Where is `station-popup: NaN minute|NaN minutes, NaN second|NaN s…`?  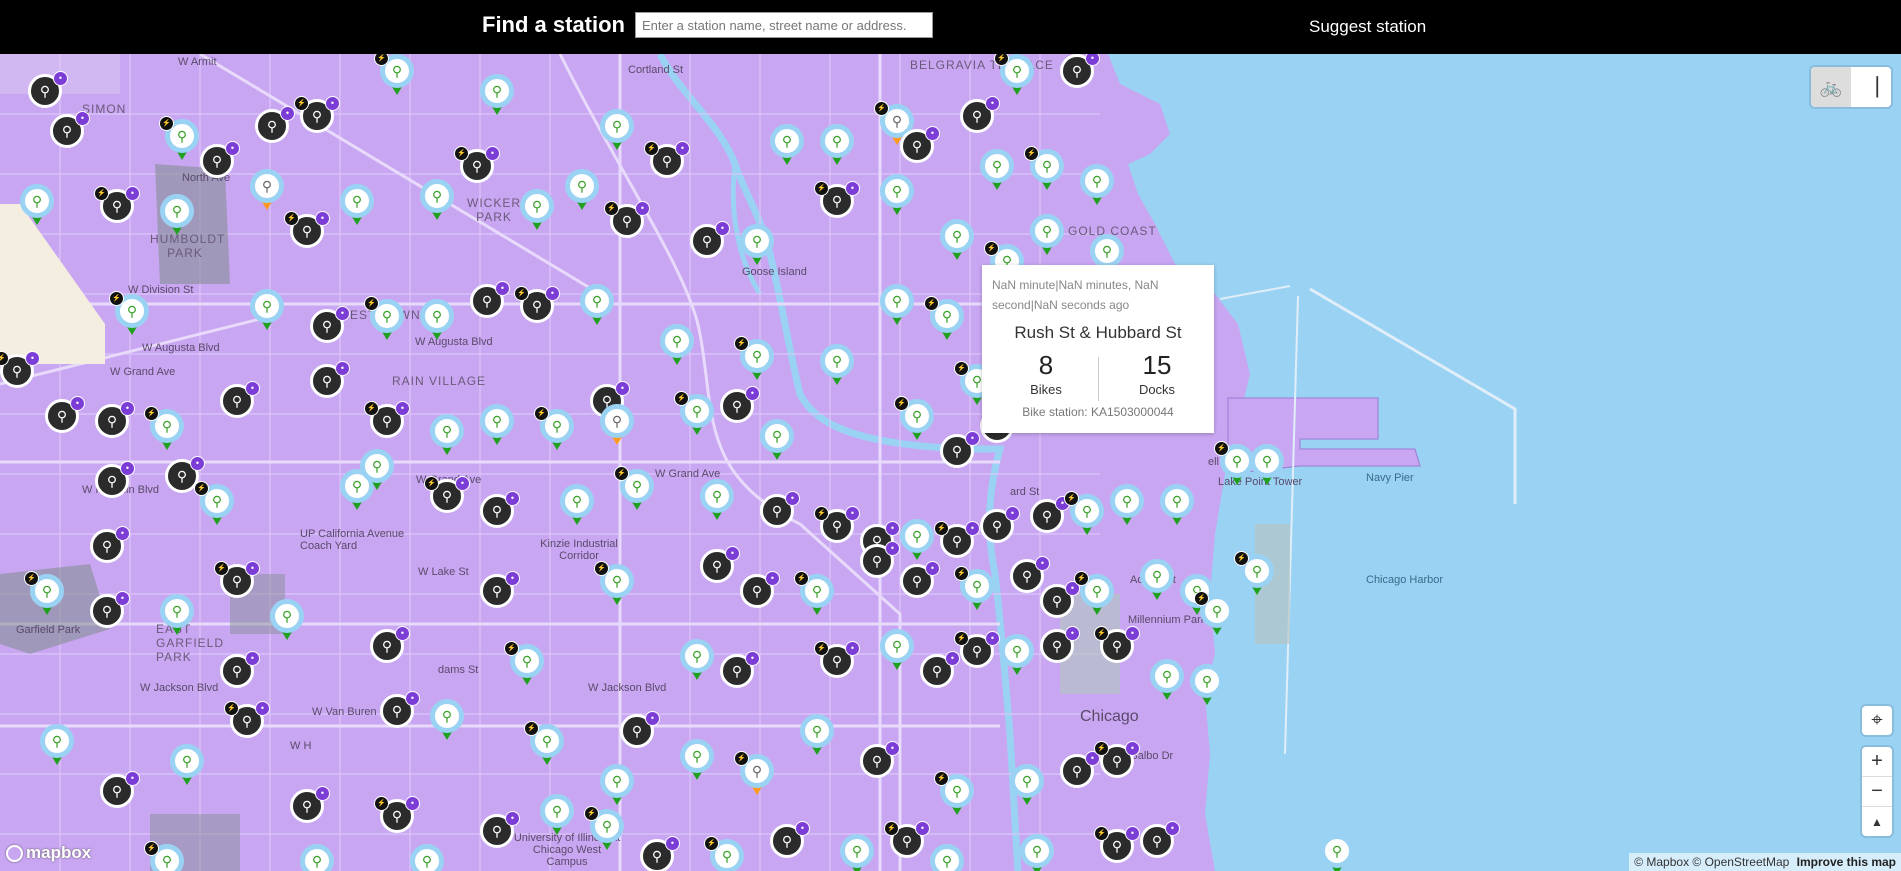 station-popup: NaN minute|NaN minutes, NaN second|NaN s… is located at coordinates (1098, 349).